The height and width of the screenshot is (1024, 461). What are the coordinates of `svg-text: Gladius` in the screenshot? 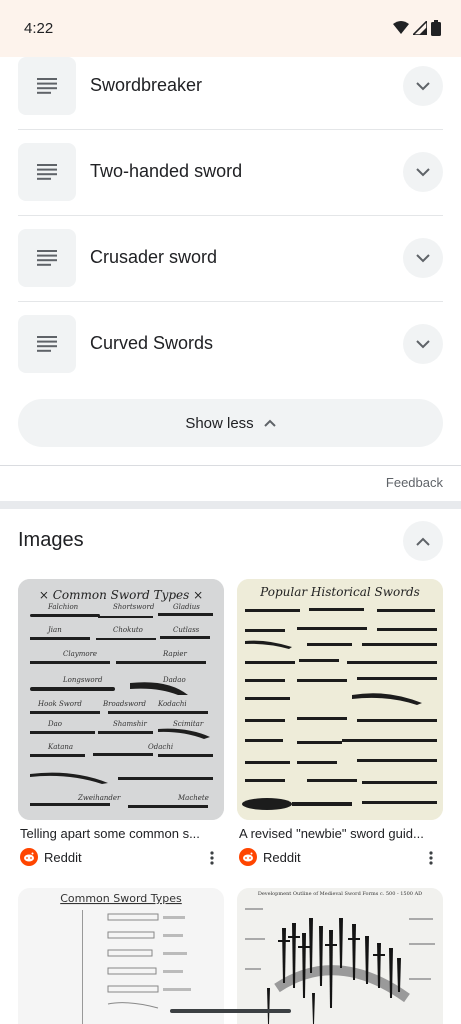 It's located at (186, 607).